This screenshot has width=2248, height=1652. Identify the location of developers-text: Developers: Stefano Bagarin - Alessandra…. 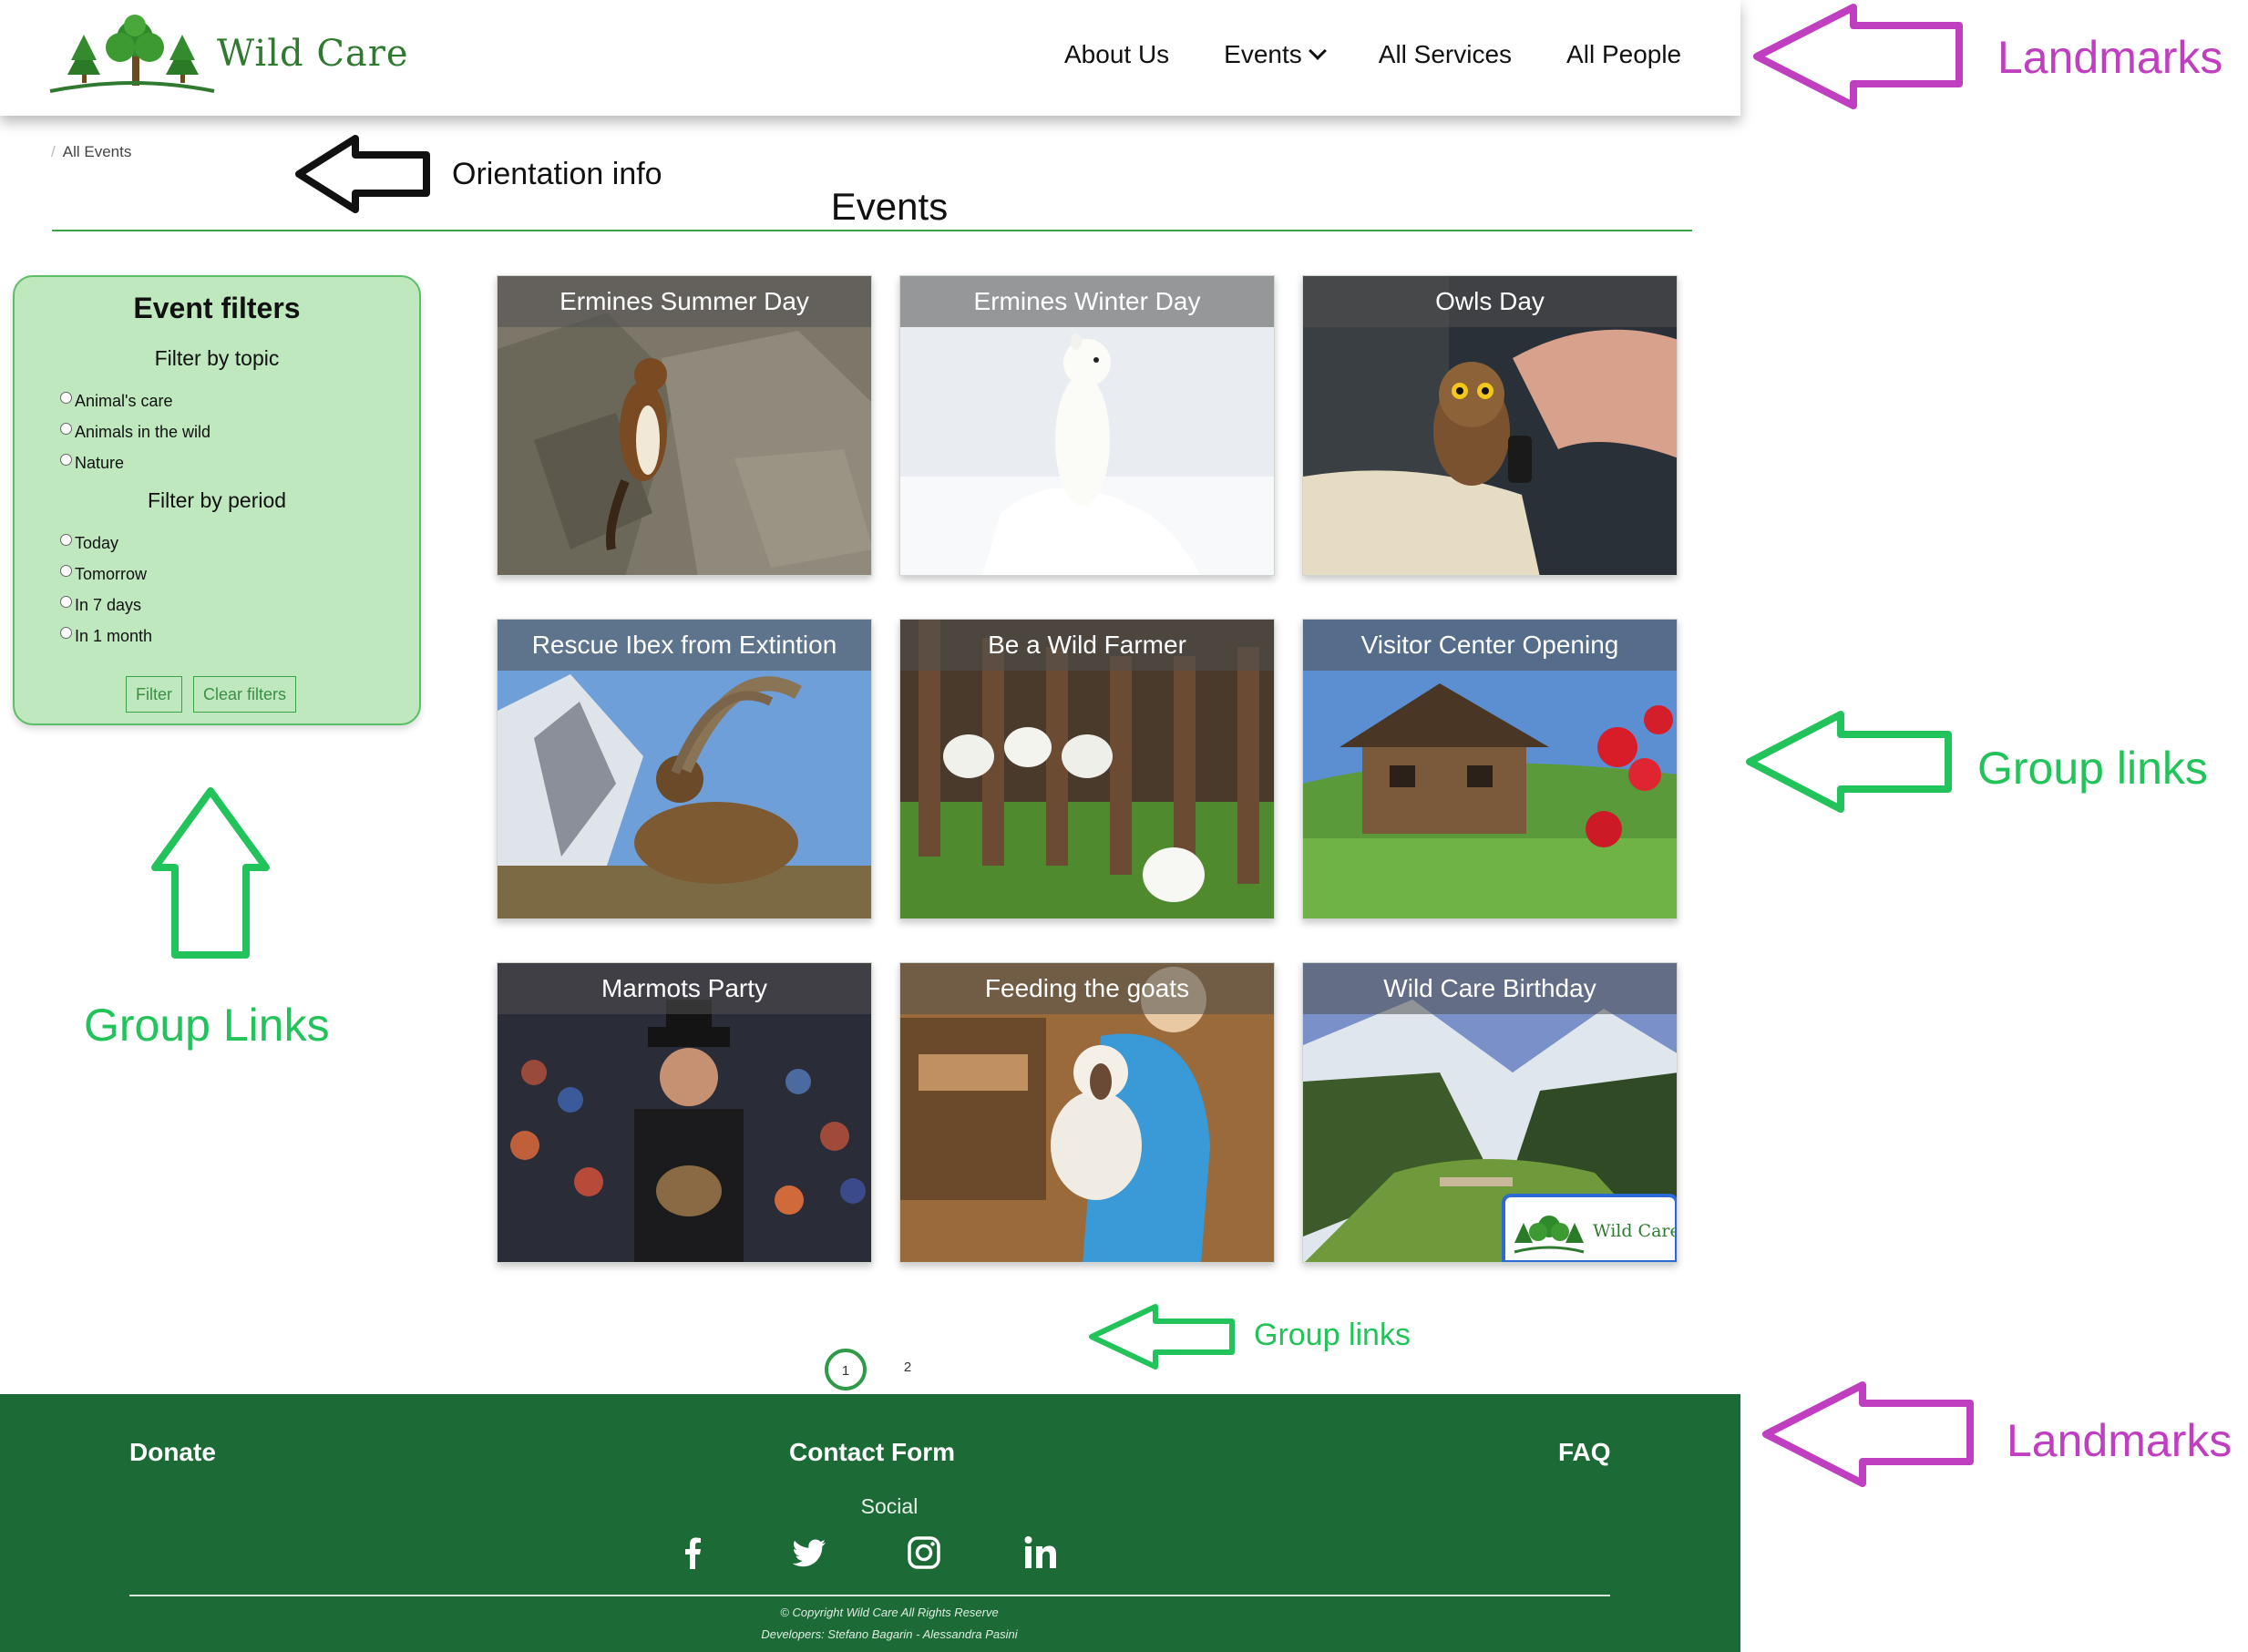
(889, 1634).